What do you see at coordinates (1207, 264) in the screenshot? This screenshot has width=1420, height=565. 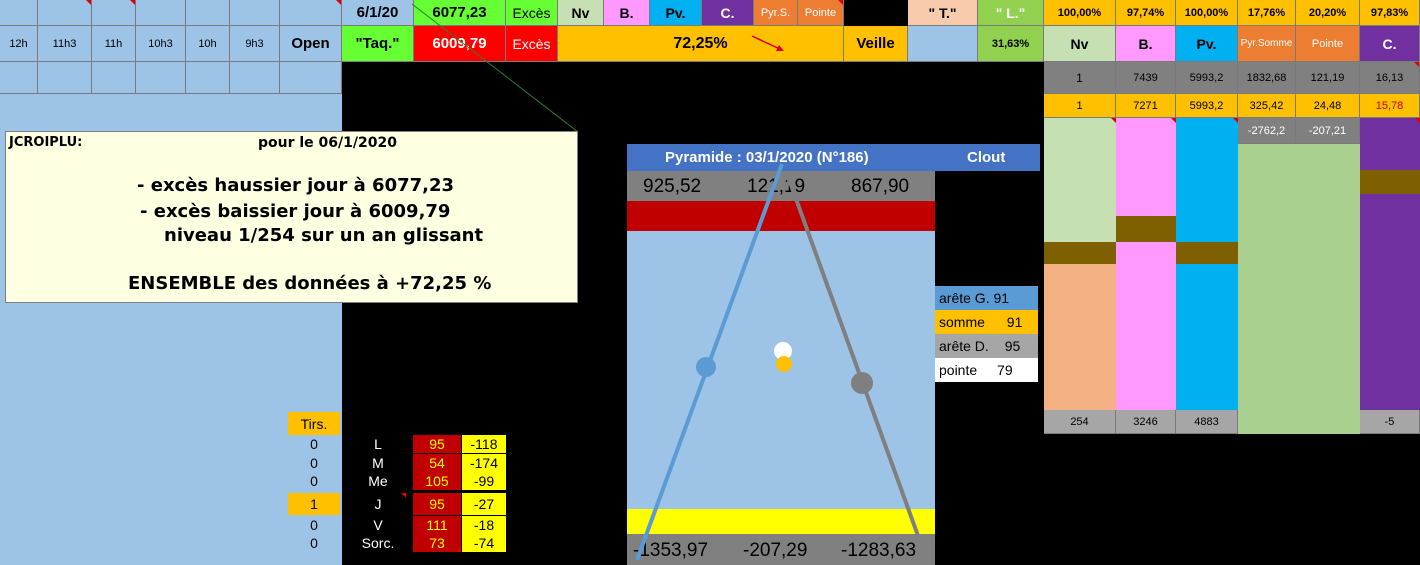 I see `pv-column-bar` at bounding box center [1207, 264].